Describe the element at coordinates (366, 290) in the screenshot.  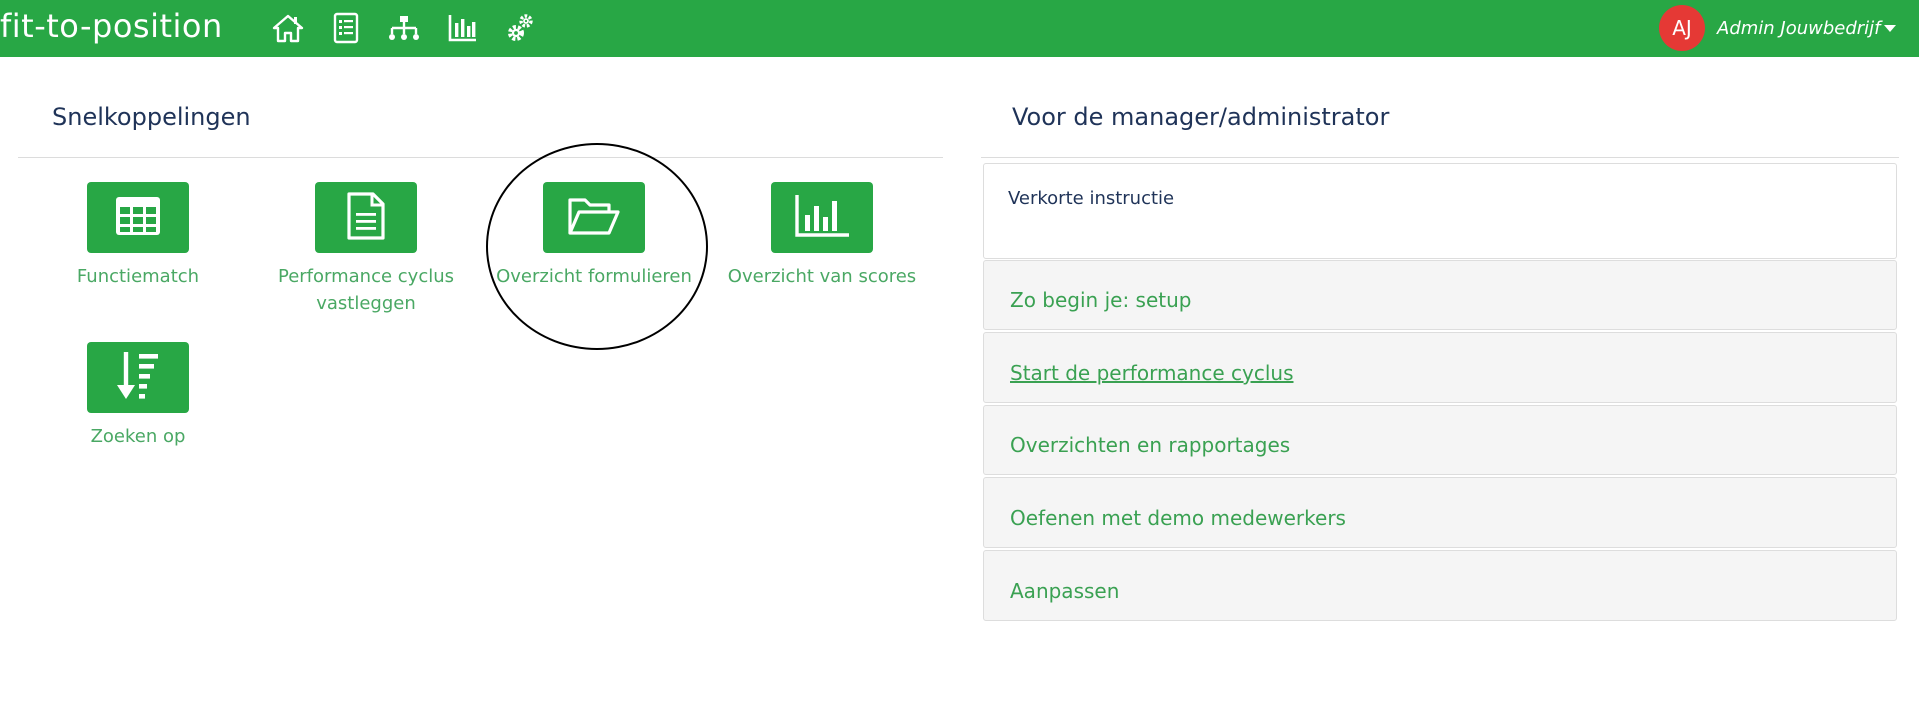
I see `shortcut-label: Performance cyclus vastleggen` at that location.